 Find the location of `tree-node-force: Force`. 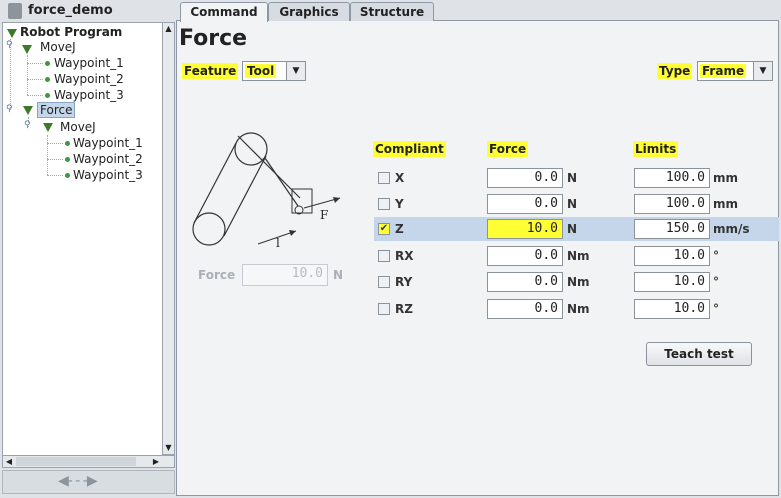

tree-node-force: Force is located at coordinates (56, 110).